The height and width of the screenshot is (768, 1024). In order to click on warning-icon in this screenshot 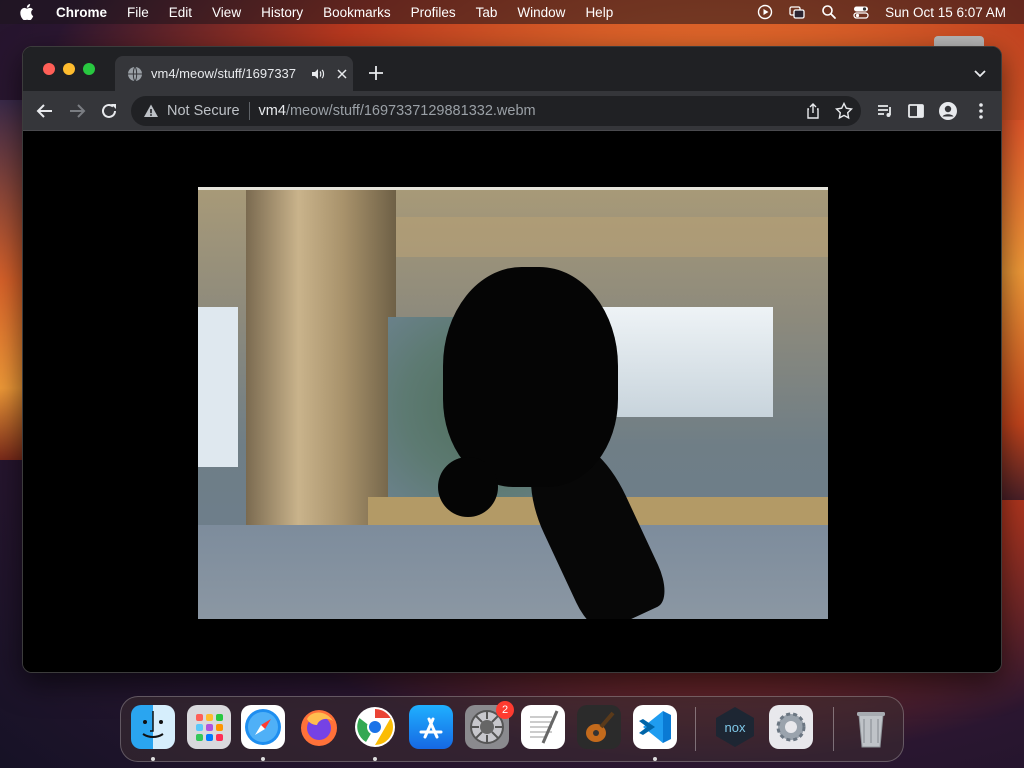, I will do `click(151, 111)`.